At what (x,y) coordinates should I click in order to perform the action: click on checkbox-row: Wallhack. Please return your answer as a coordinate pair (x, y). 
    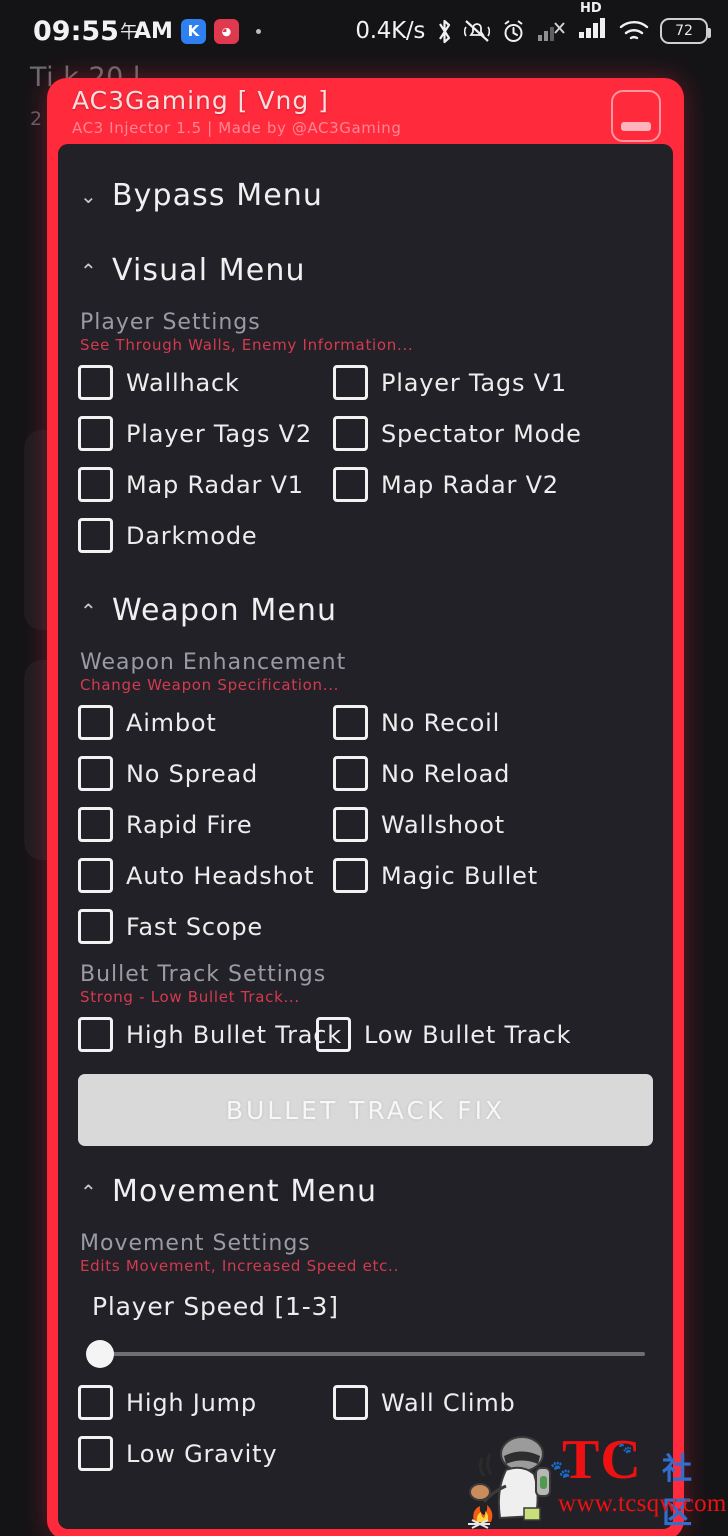
    Looking at the image, I should click on (205, 382).